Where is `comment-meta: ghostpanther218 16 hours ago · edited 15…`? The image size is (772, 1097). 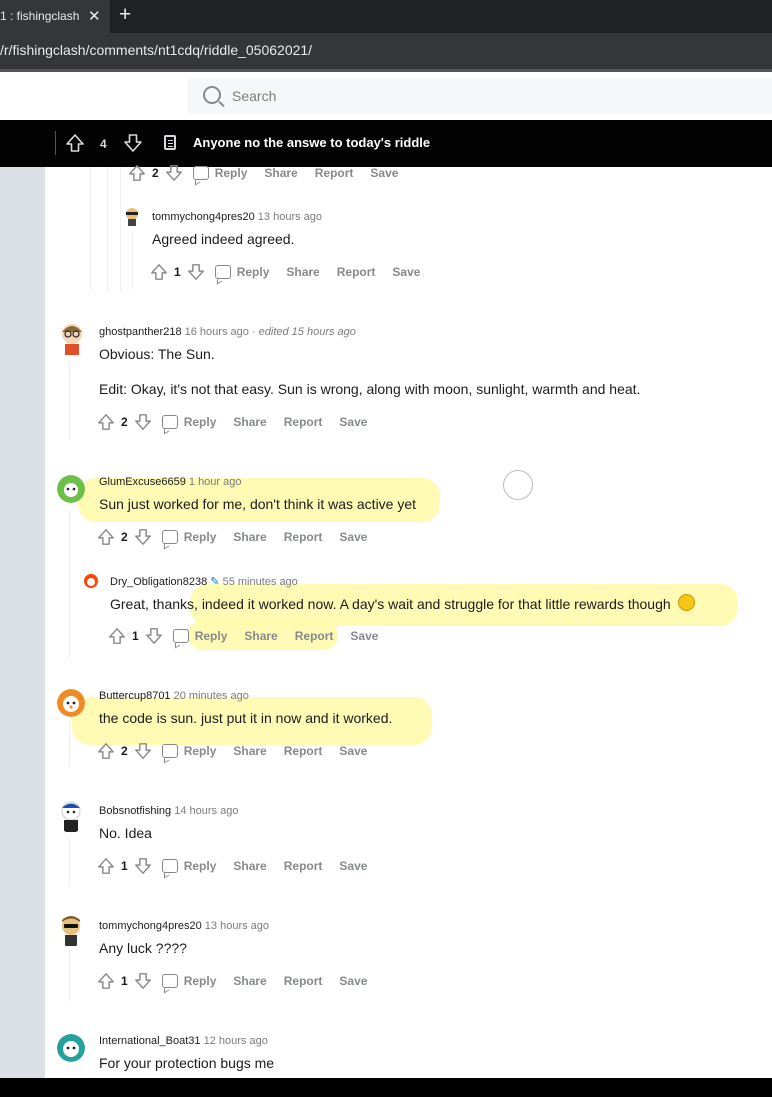 comment-meta: ghostpanther218 16 hours ago · edited 15… is located at coordinates (227, 332).